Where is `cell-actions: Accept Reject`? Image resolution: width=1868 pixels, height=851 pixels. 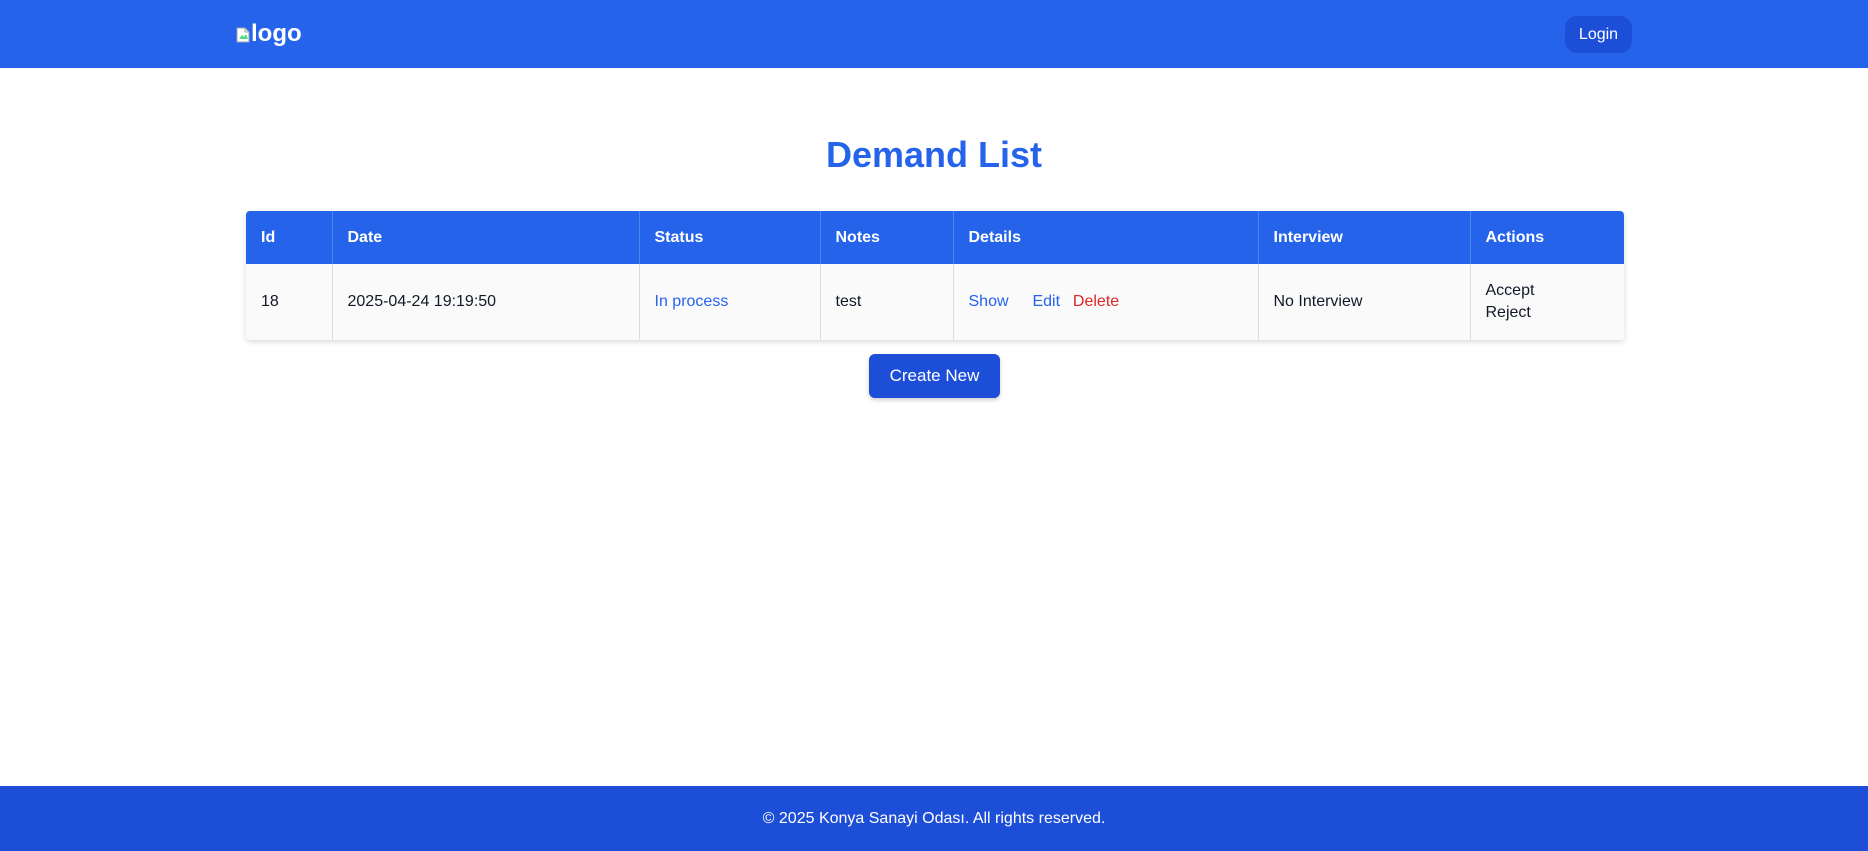
cell-actions: Accept Reject is located at coordinates (1547, 302).